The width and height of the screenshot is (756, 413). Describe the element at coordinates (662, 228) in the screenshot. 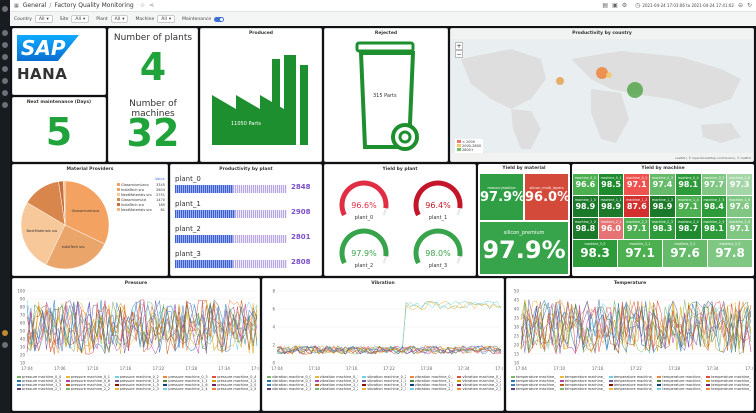

I see `machine-cell: machine_2_3 98.3` at that location.